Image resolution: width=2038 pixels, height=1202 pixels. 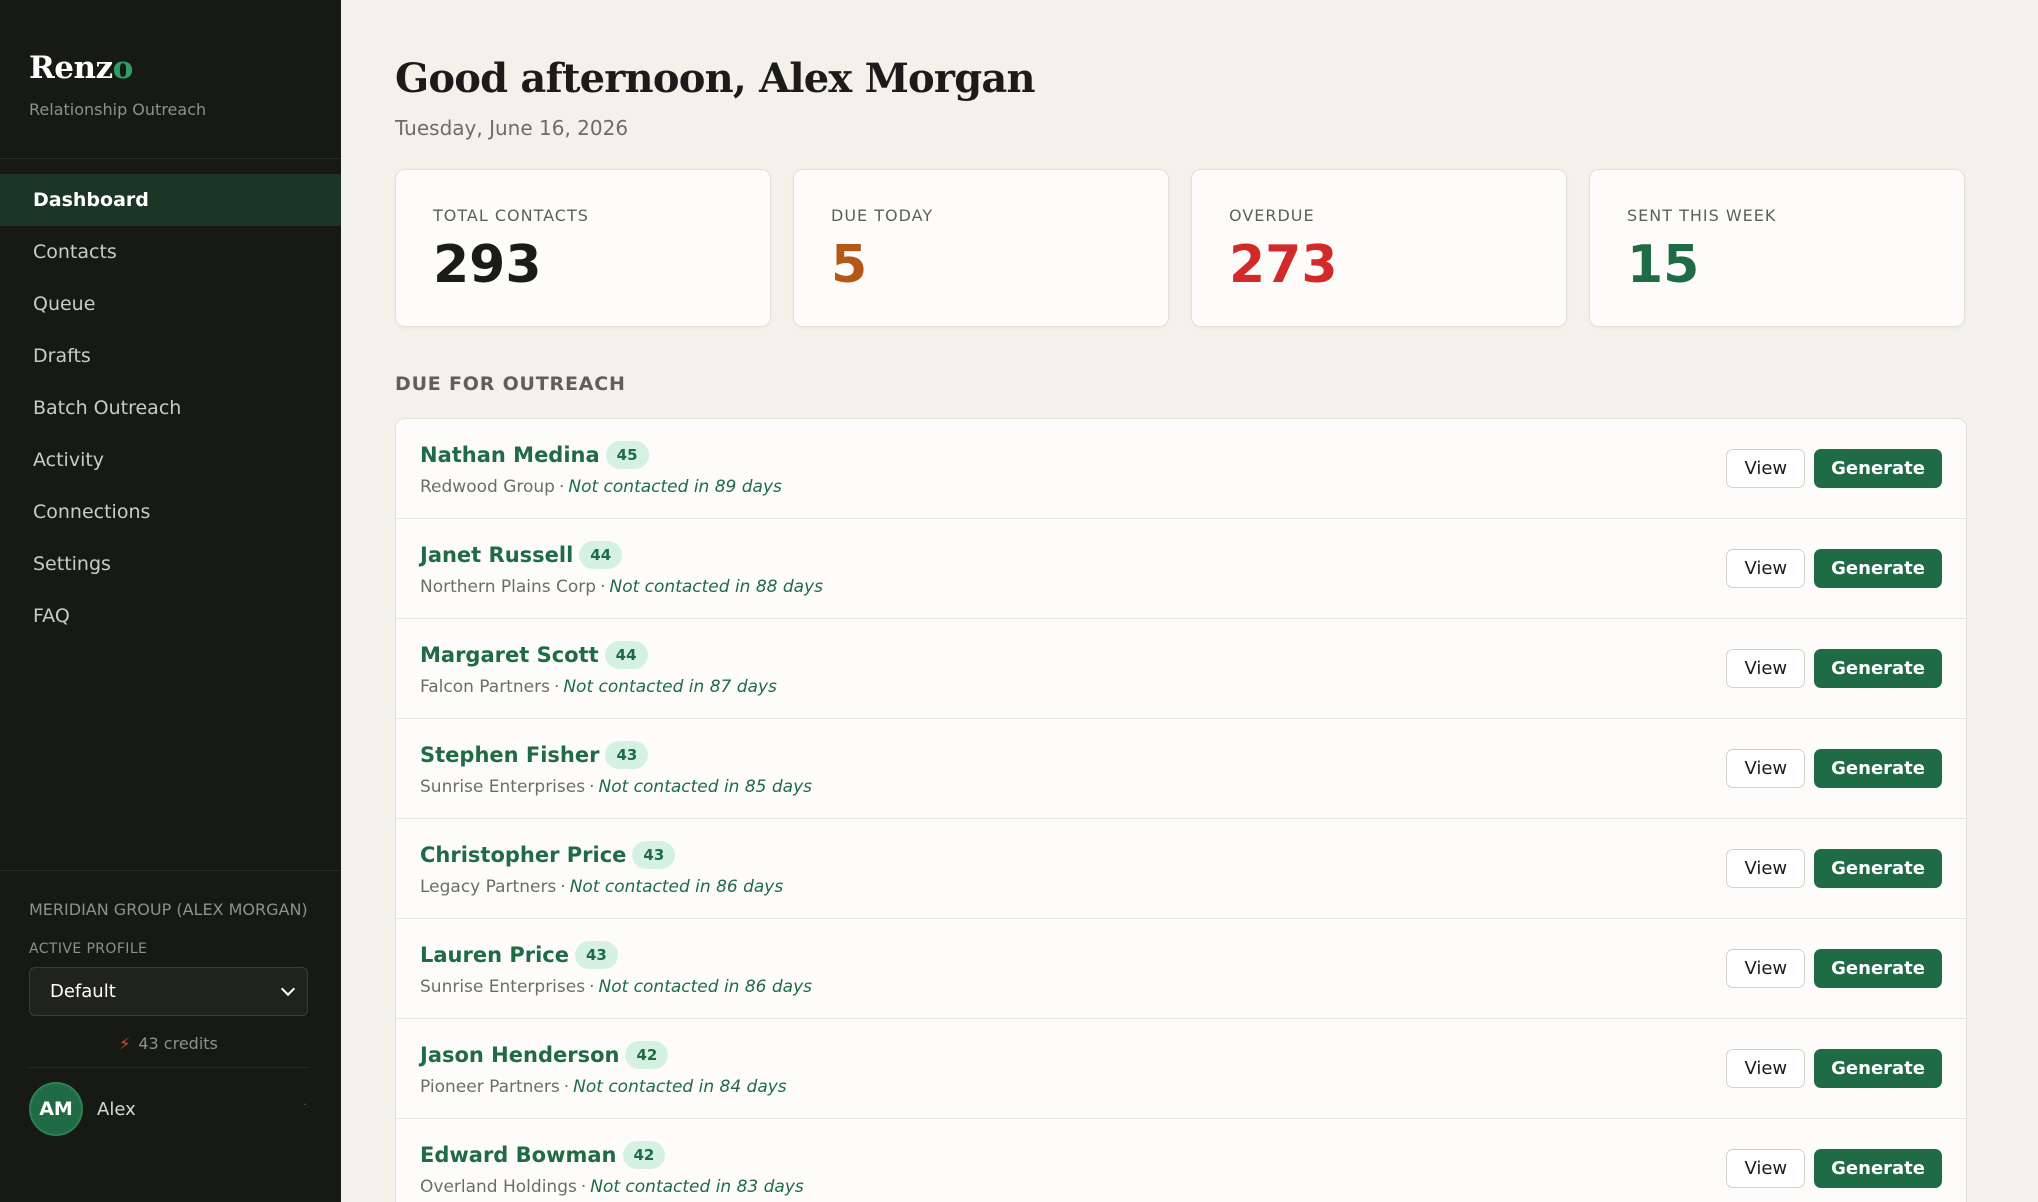 What do you see at coordinates (56, 1109) in the screenshot?
I see `avatar: AM` at bounding box center [56, 1109].